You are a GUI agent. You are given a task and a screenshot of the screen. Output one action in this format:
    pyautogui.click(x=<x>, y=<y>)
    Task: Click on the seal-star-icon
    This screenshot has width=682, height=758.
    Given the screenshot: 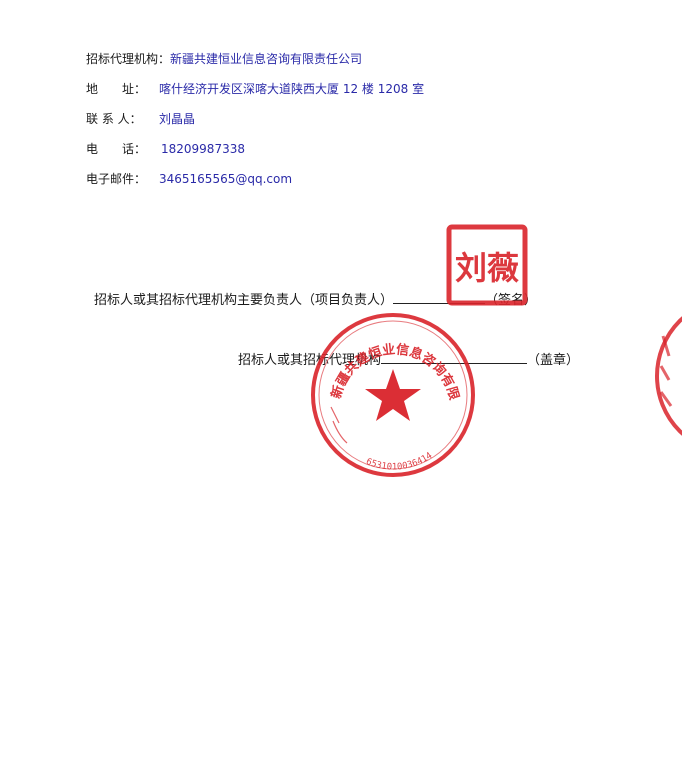 What is the action you would take?
    pyautogui.click(x=393, y=395)
    